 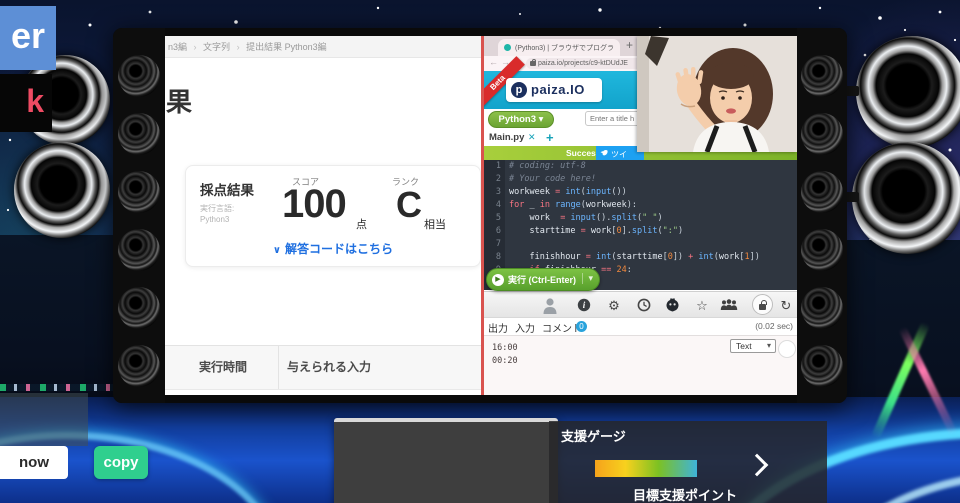 I want to click on speaker-left-bottom, so click(x=62, y=190).